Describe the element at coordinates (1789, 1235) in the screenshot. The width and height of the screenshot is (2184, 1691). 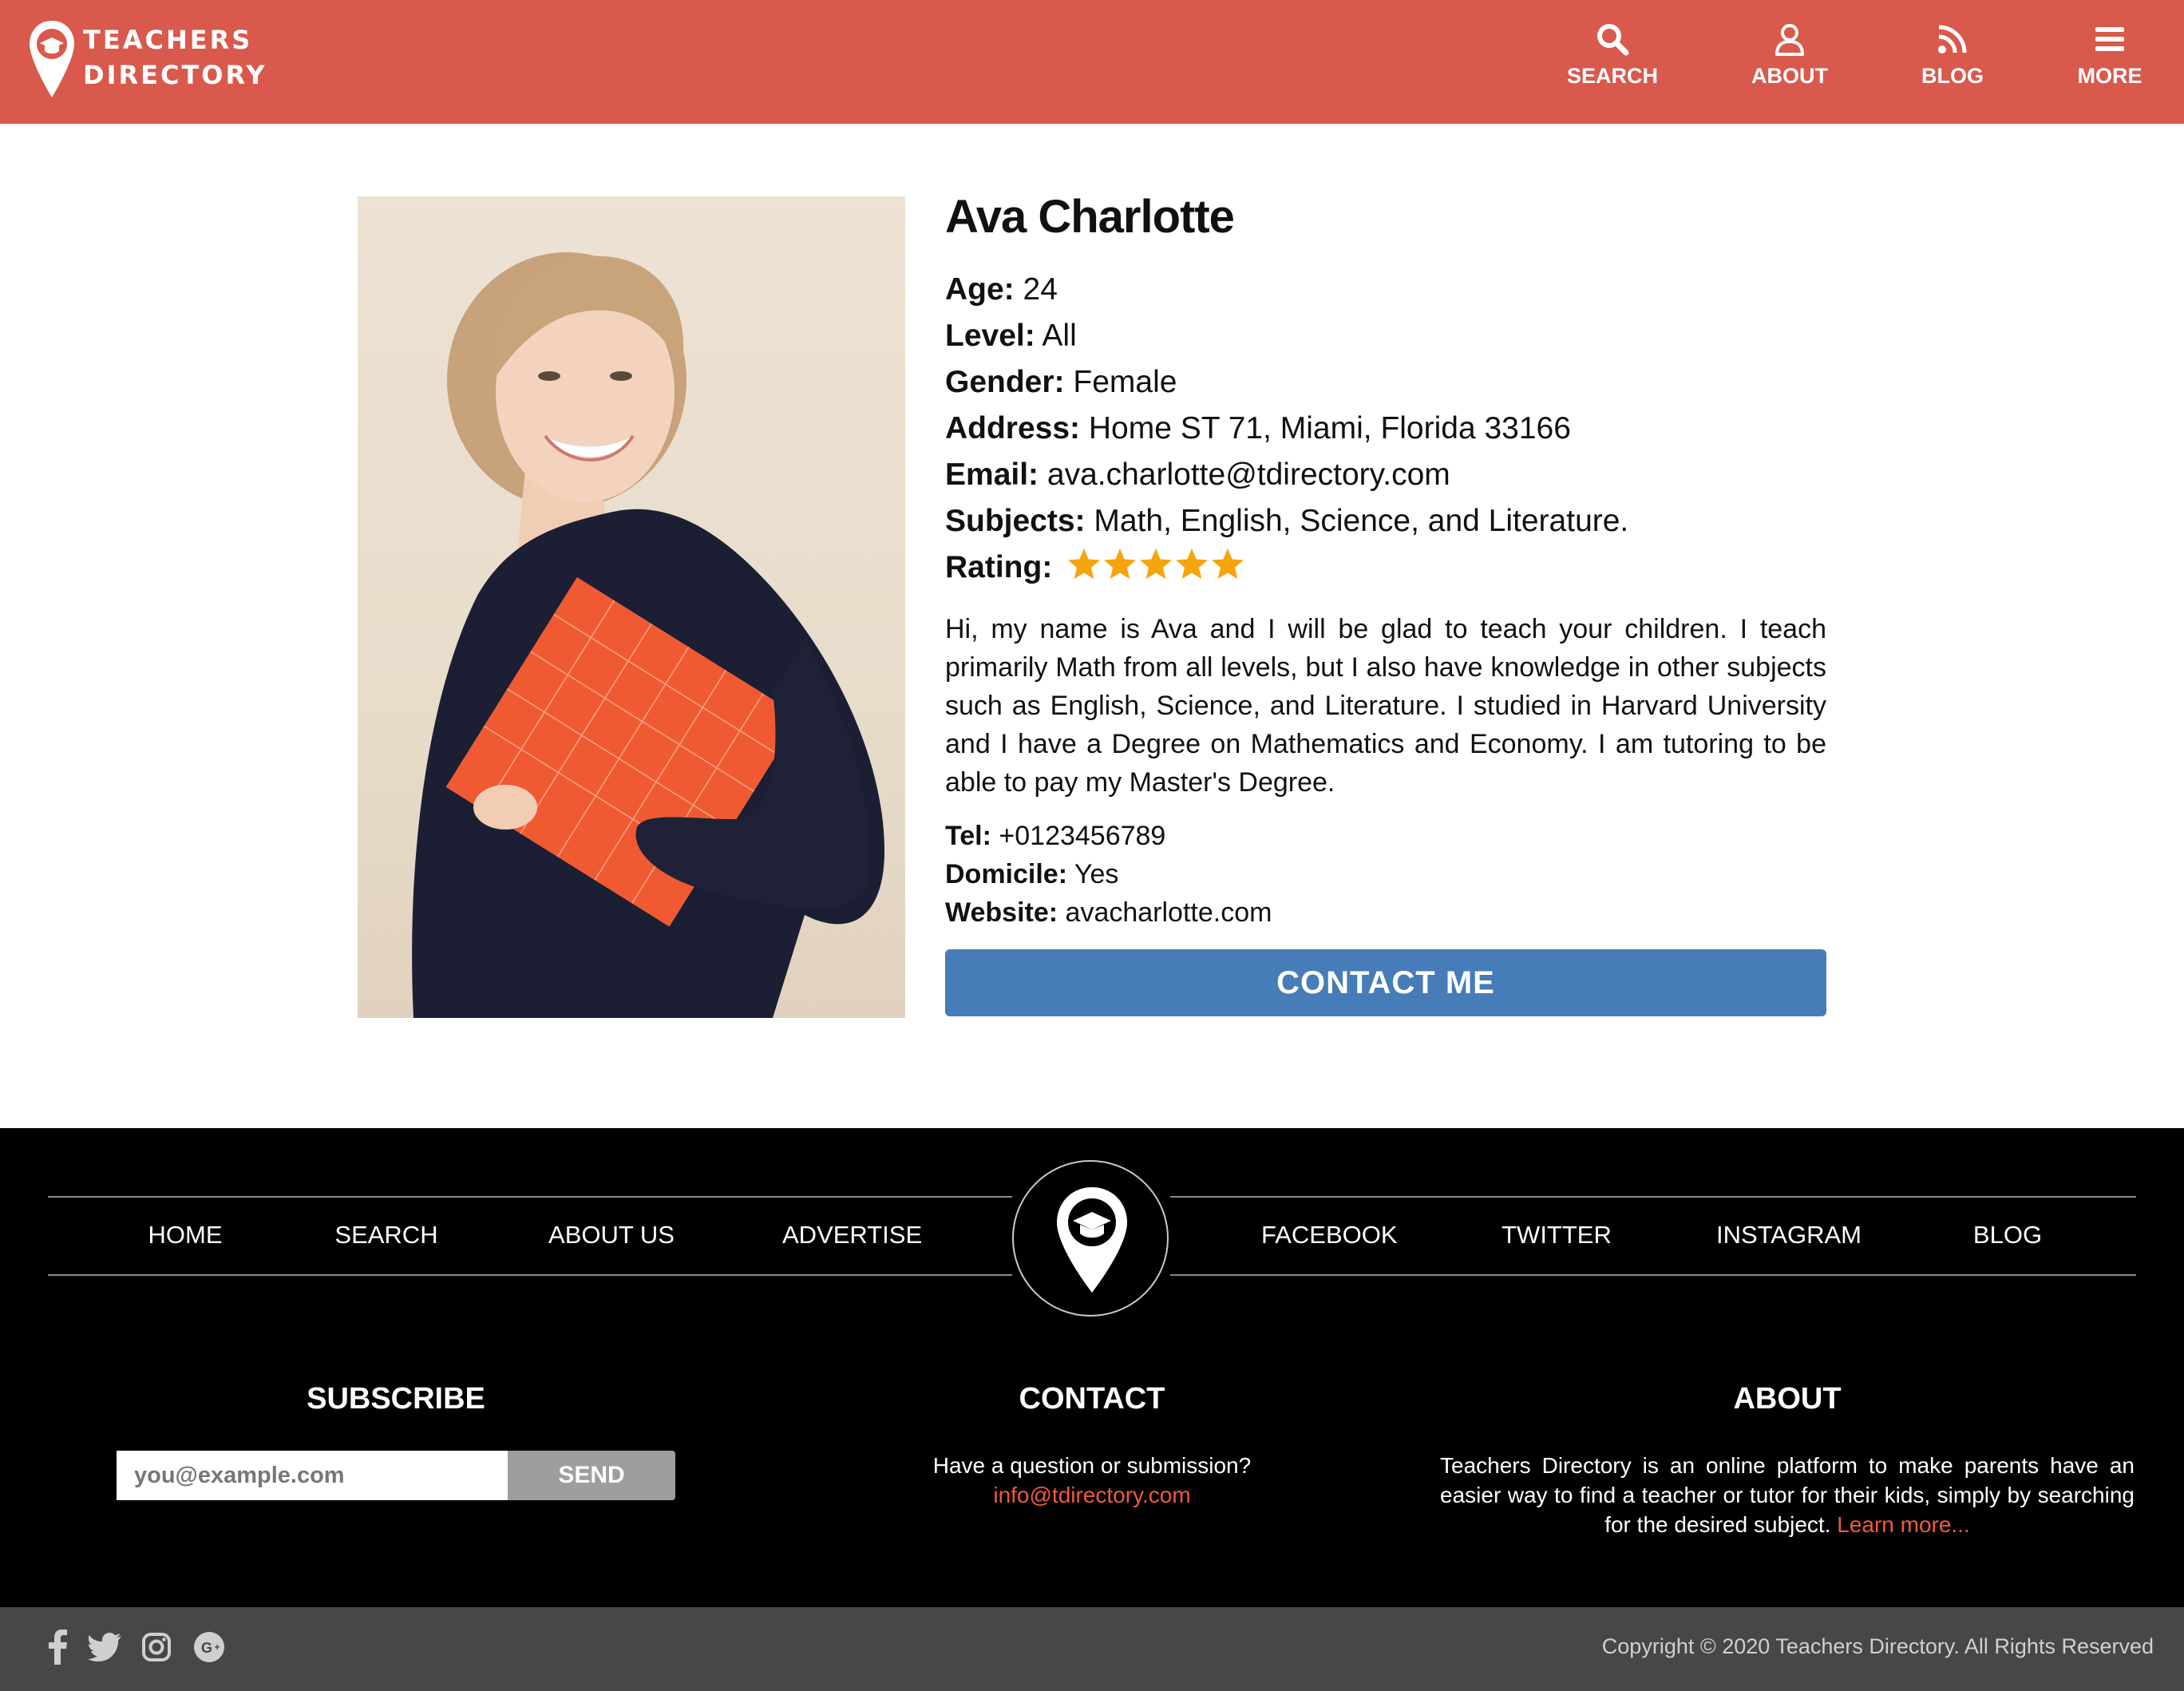
I see `footer-link-instagram: INSTAGRAM` at that location.